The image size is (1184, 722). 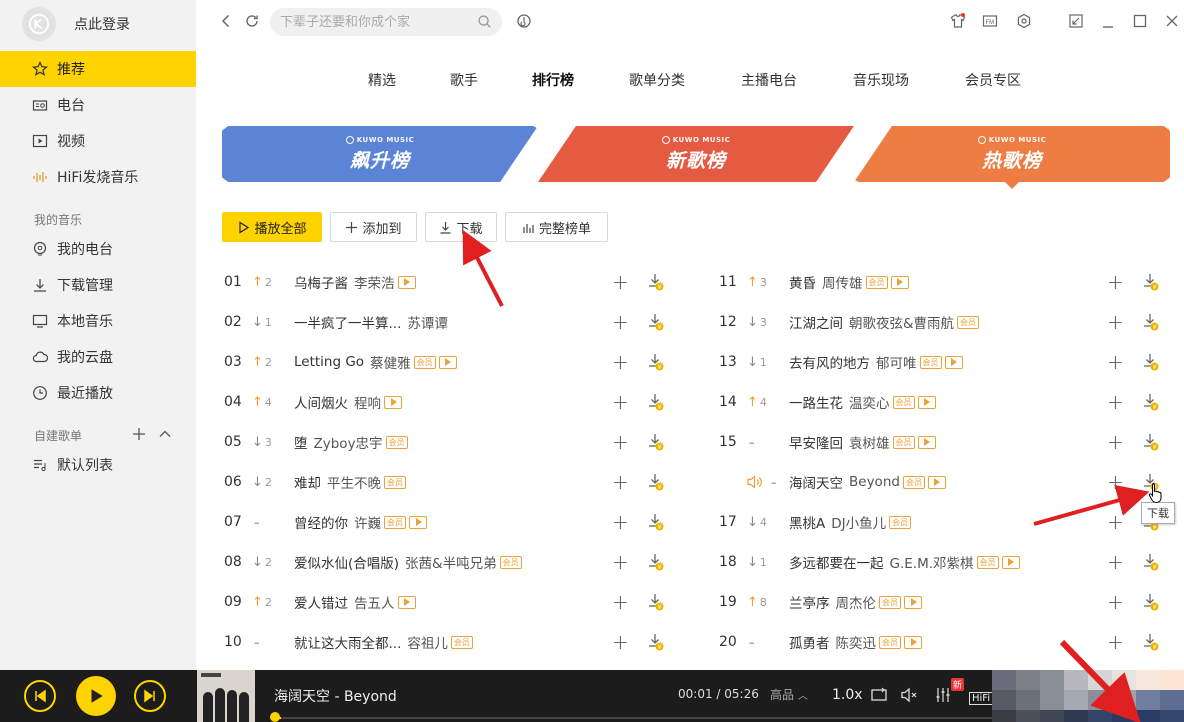 What do you see at coordinates (809, 642) in the screenshot?
I see `song-title: 孤勇者` at bounding box center [809, 642].